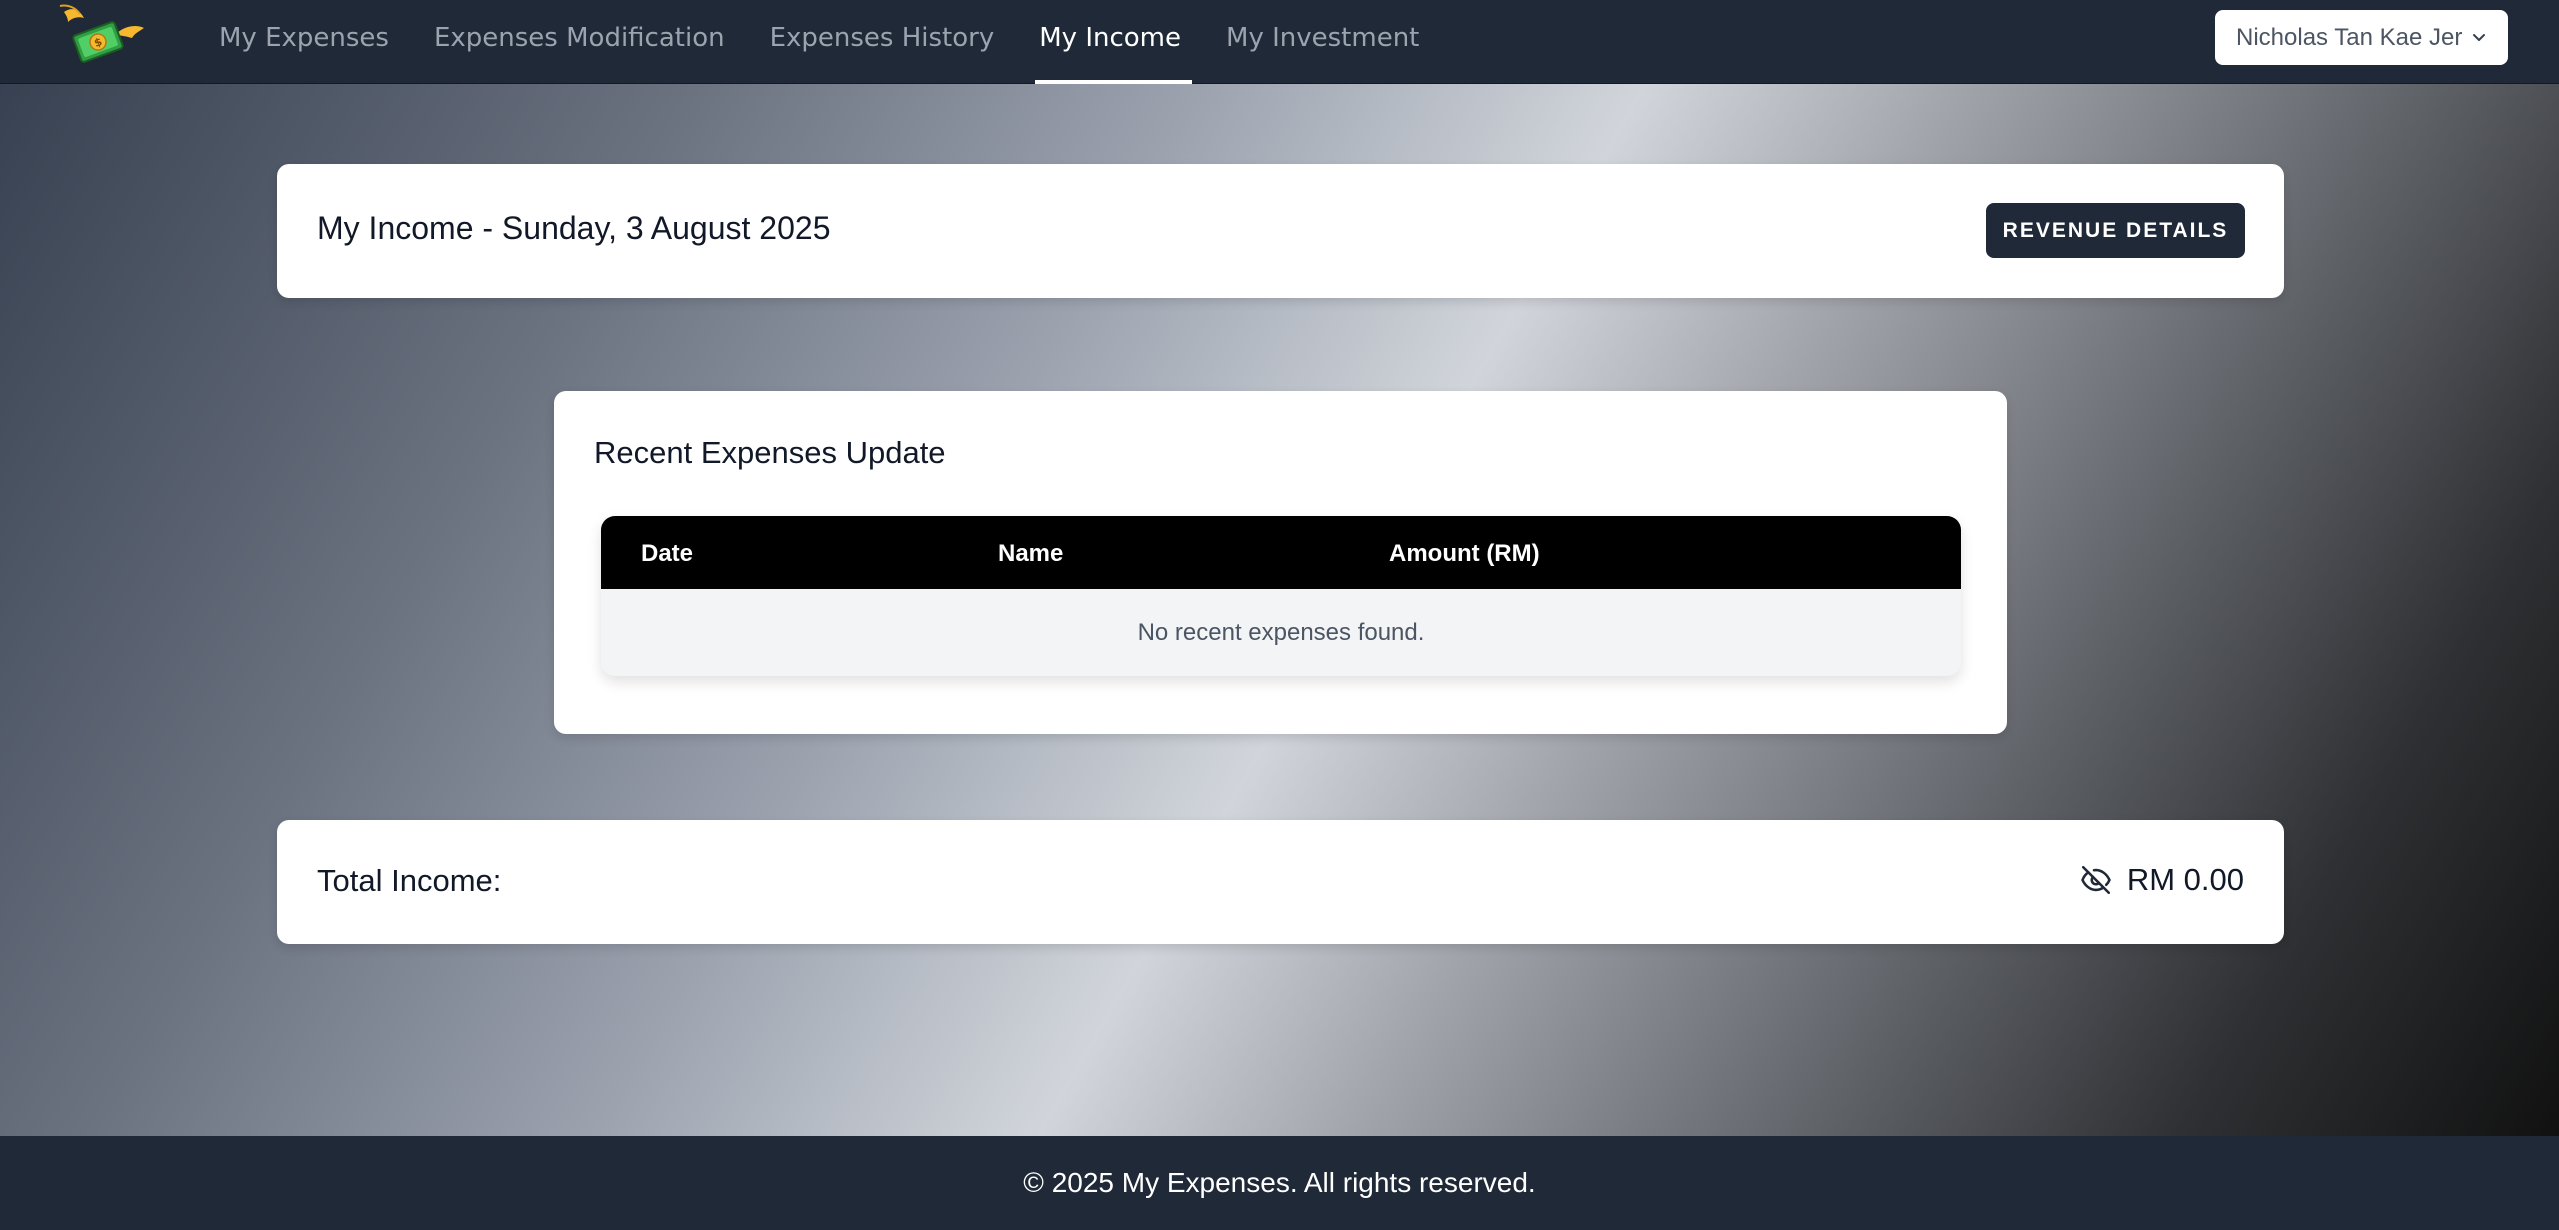 Image resolution: width=2559 pixels, height=1230 pixels. What do you see at coordinates (1280, 882) in the screenshot?
I see `total-income-card: Total Income: RM 0.00` at bounding box center [1280, 882].